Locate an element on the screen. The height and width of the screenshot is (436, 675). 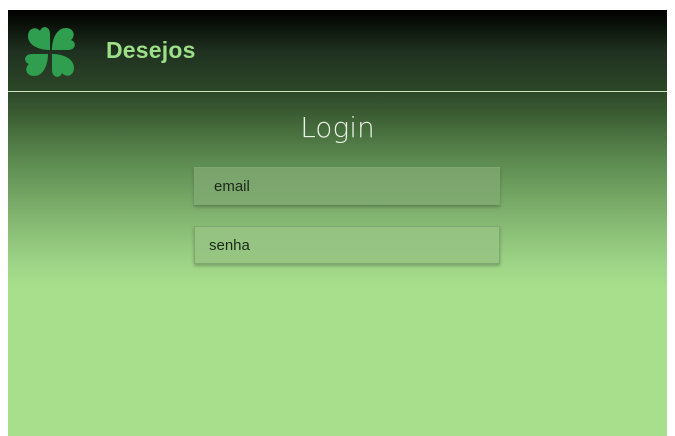
email-field is located at coordinates (347, 186).